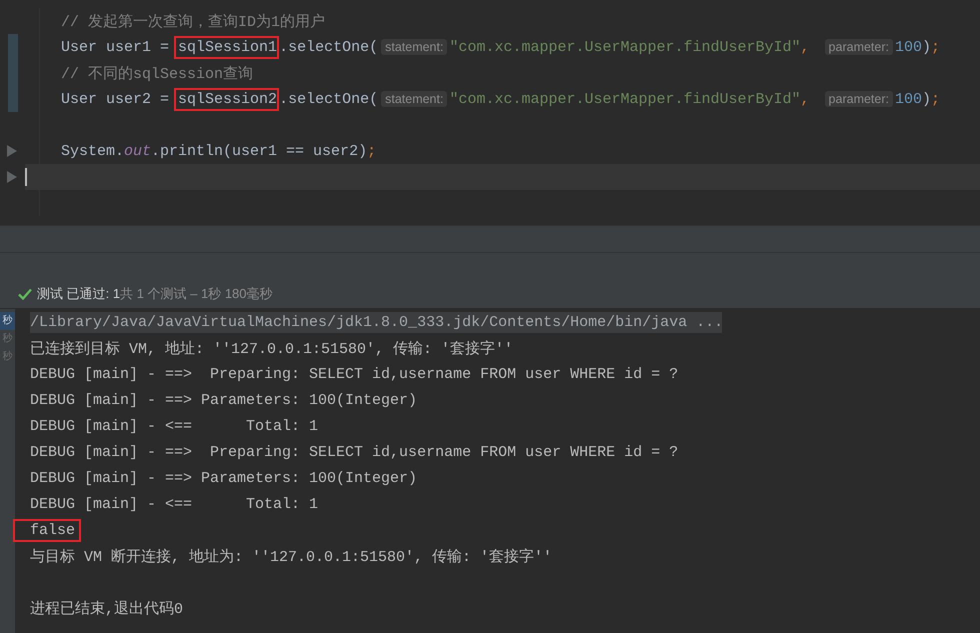 This screenshot has height=633, width=980. Describe the element at coordinates (115, 99) in the screenshot. I see `code-text: User user2 =` at that location.